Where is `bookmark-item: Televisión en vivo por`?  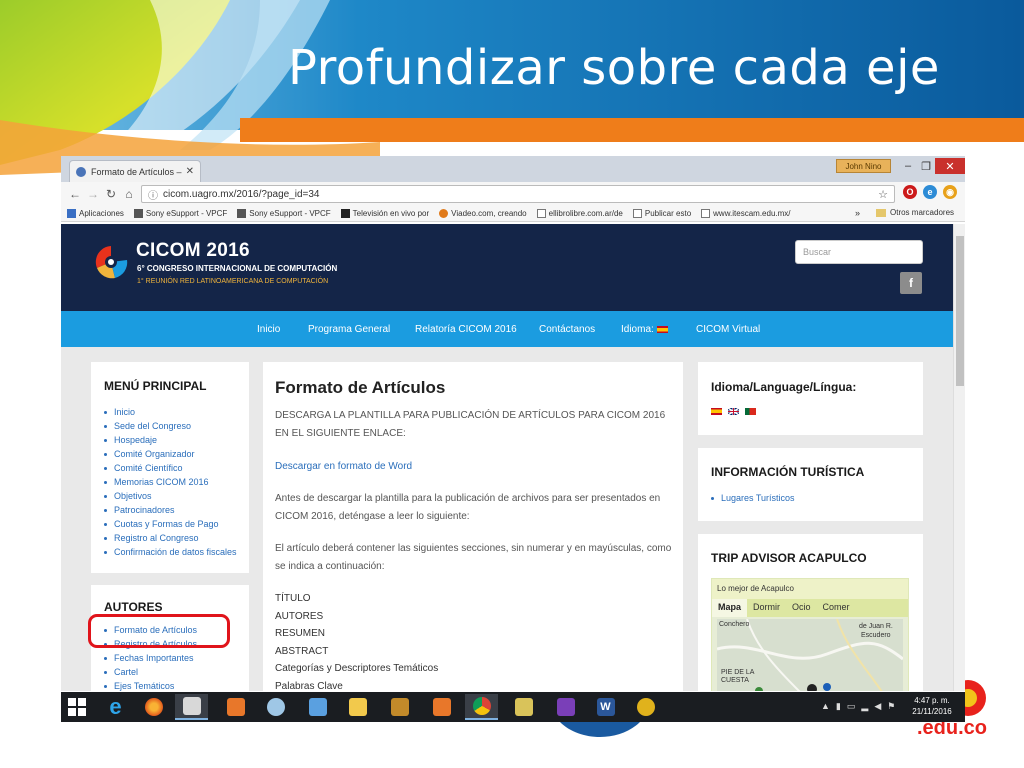
bookmark-item: Televisión en vivo por is located at coordinates (384, 213).